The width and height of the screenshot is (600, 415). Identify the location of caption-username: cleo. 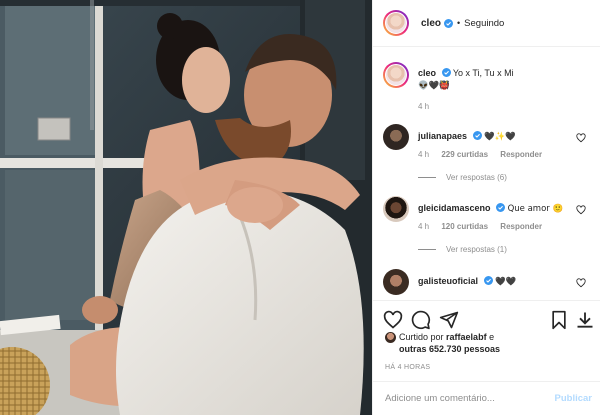
(427, 73).